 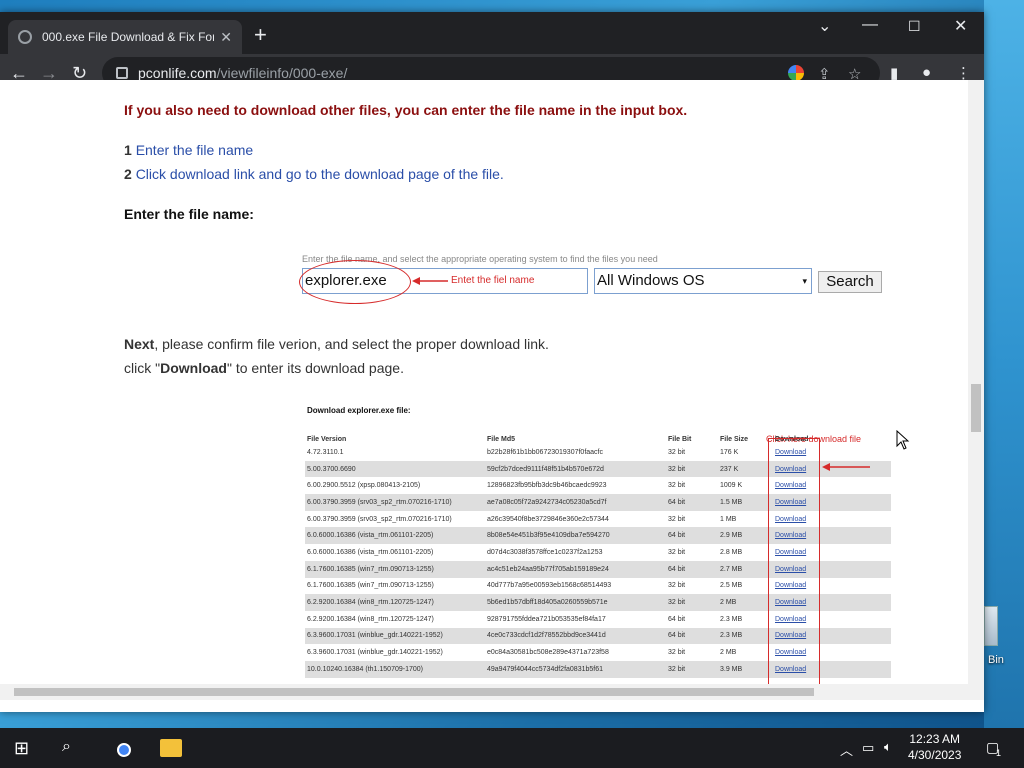 I want to click on table-cell: ae7a08c05f72a9242734c05230a5cd7f, so click(x=547, y=502).